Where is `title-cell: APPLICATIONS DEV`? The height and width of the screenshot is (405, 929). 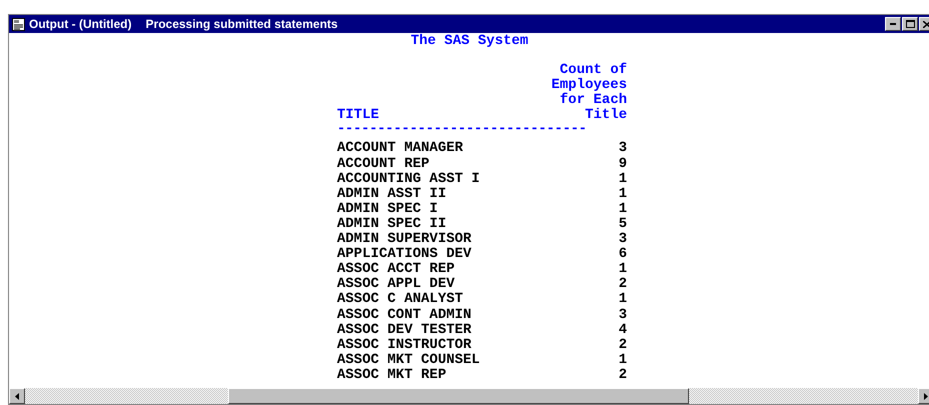
title-cell: APPLICATIONS DEV is located at coordinates (404, 254).